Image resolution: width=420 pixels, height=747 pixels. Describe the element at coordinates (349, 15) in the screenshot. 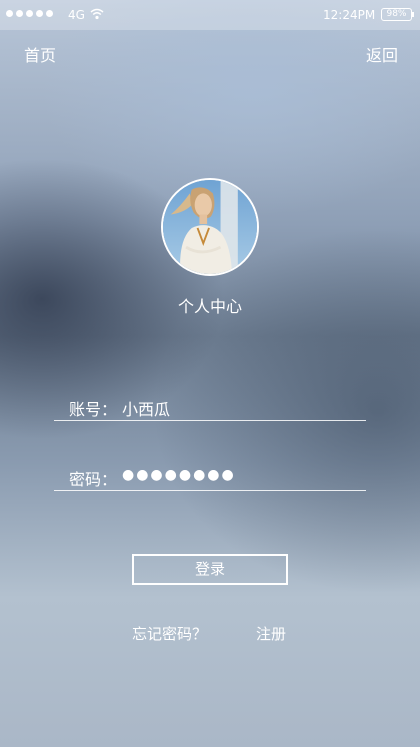

I see `clock: 12:24PM` at that location.